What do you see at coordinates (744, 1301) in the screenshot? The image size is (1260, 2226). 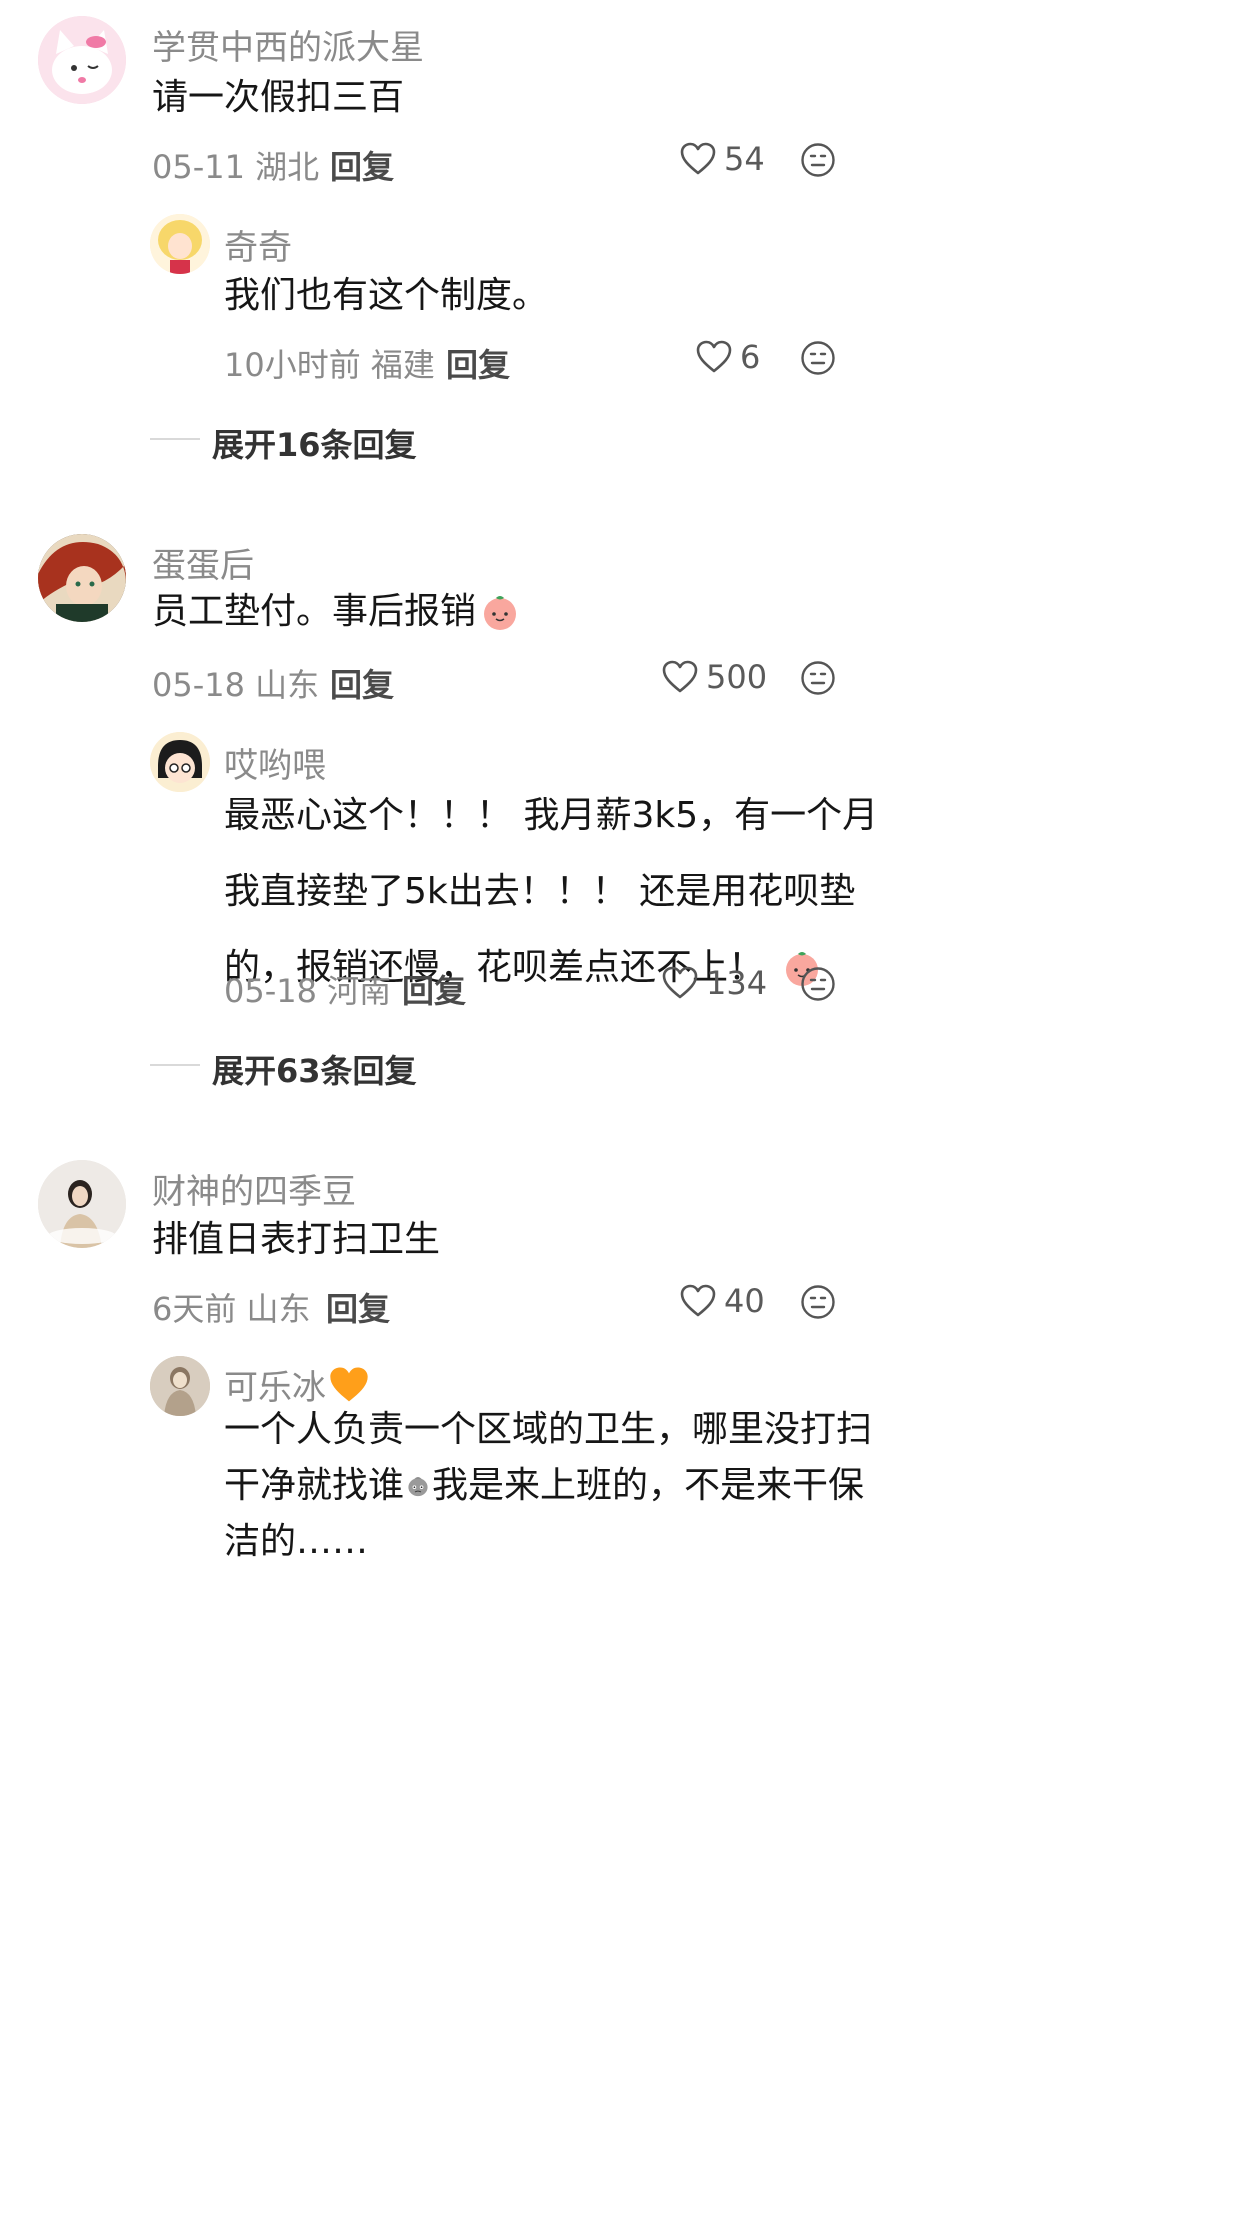 I see `like-count: 40` at bounding box center [744, 1301].